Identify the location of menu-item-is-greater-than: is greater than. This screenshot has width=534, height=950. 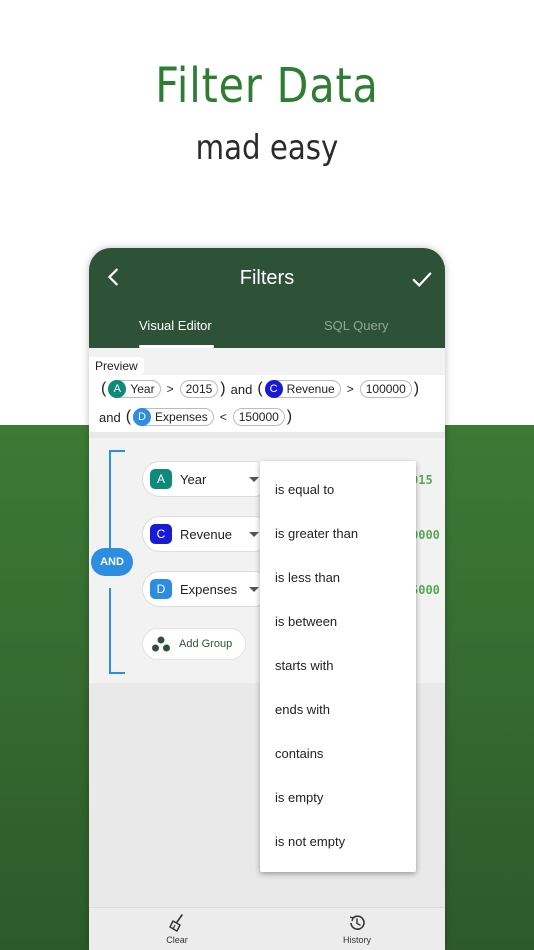
(316, 533).